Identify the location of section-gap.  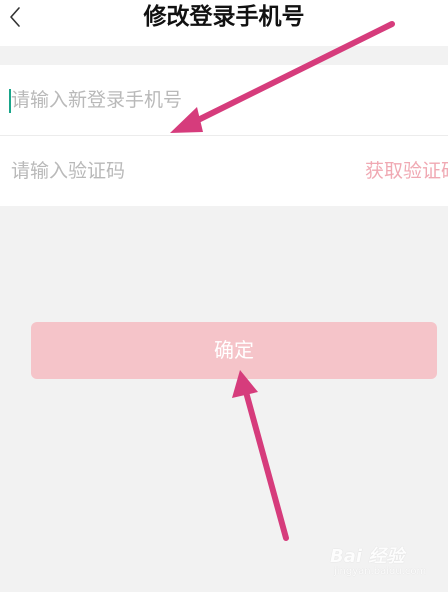
(224, 55).